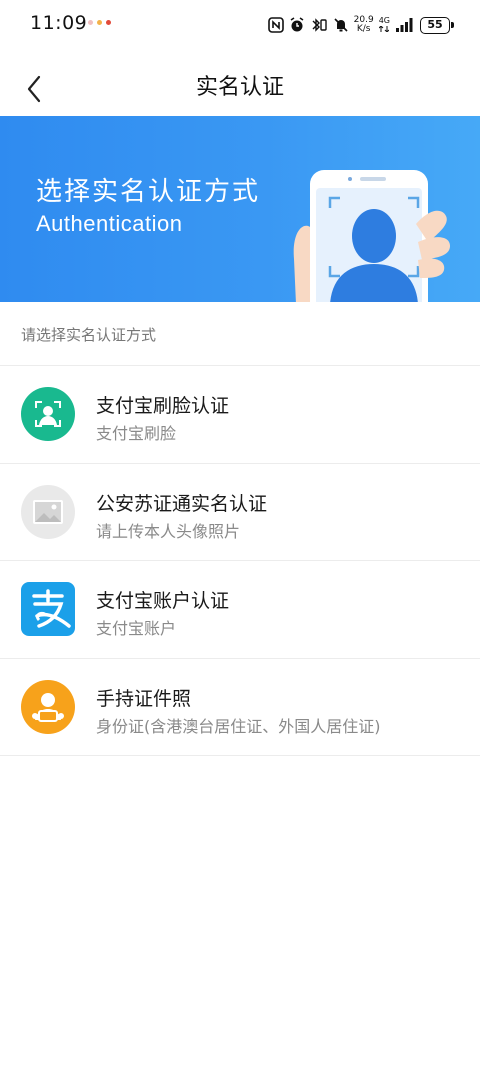 The image size is (480, 1068). I want to click on image-placeholder-icon, so click(48, 511).